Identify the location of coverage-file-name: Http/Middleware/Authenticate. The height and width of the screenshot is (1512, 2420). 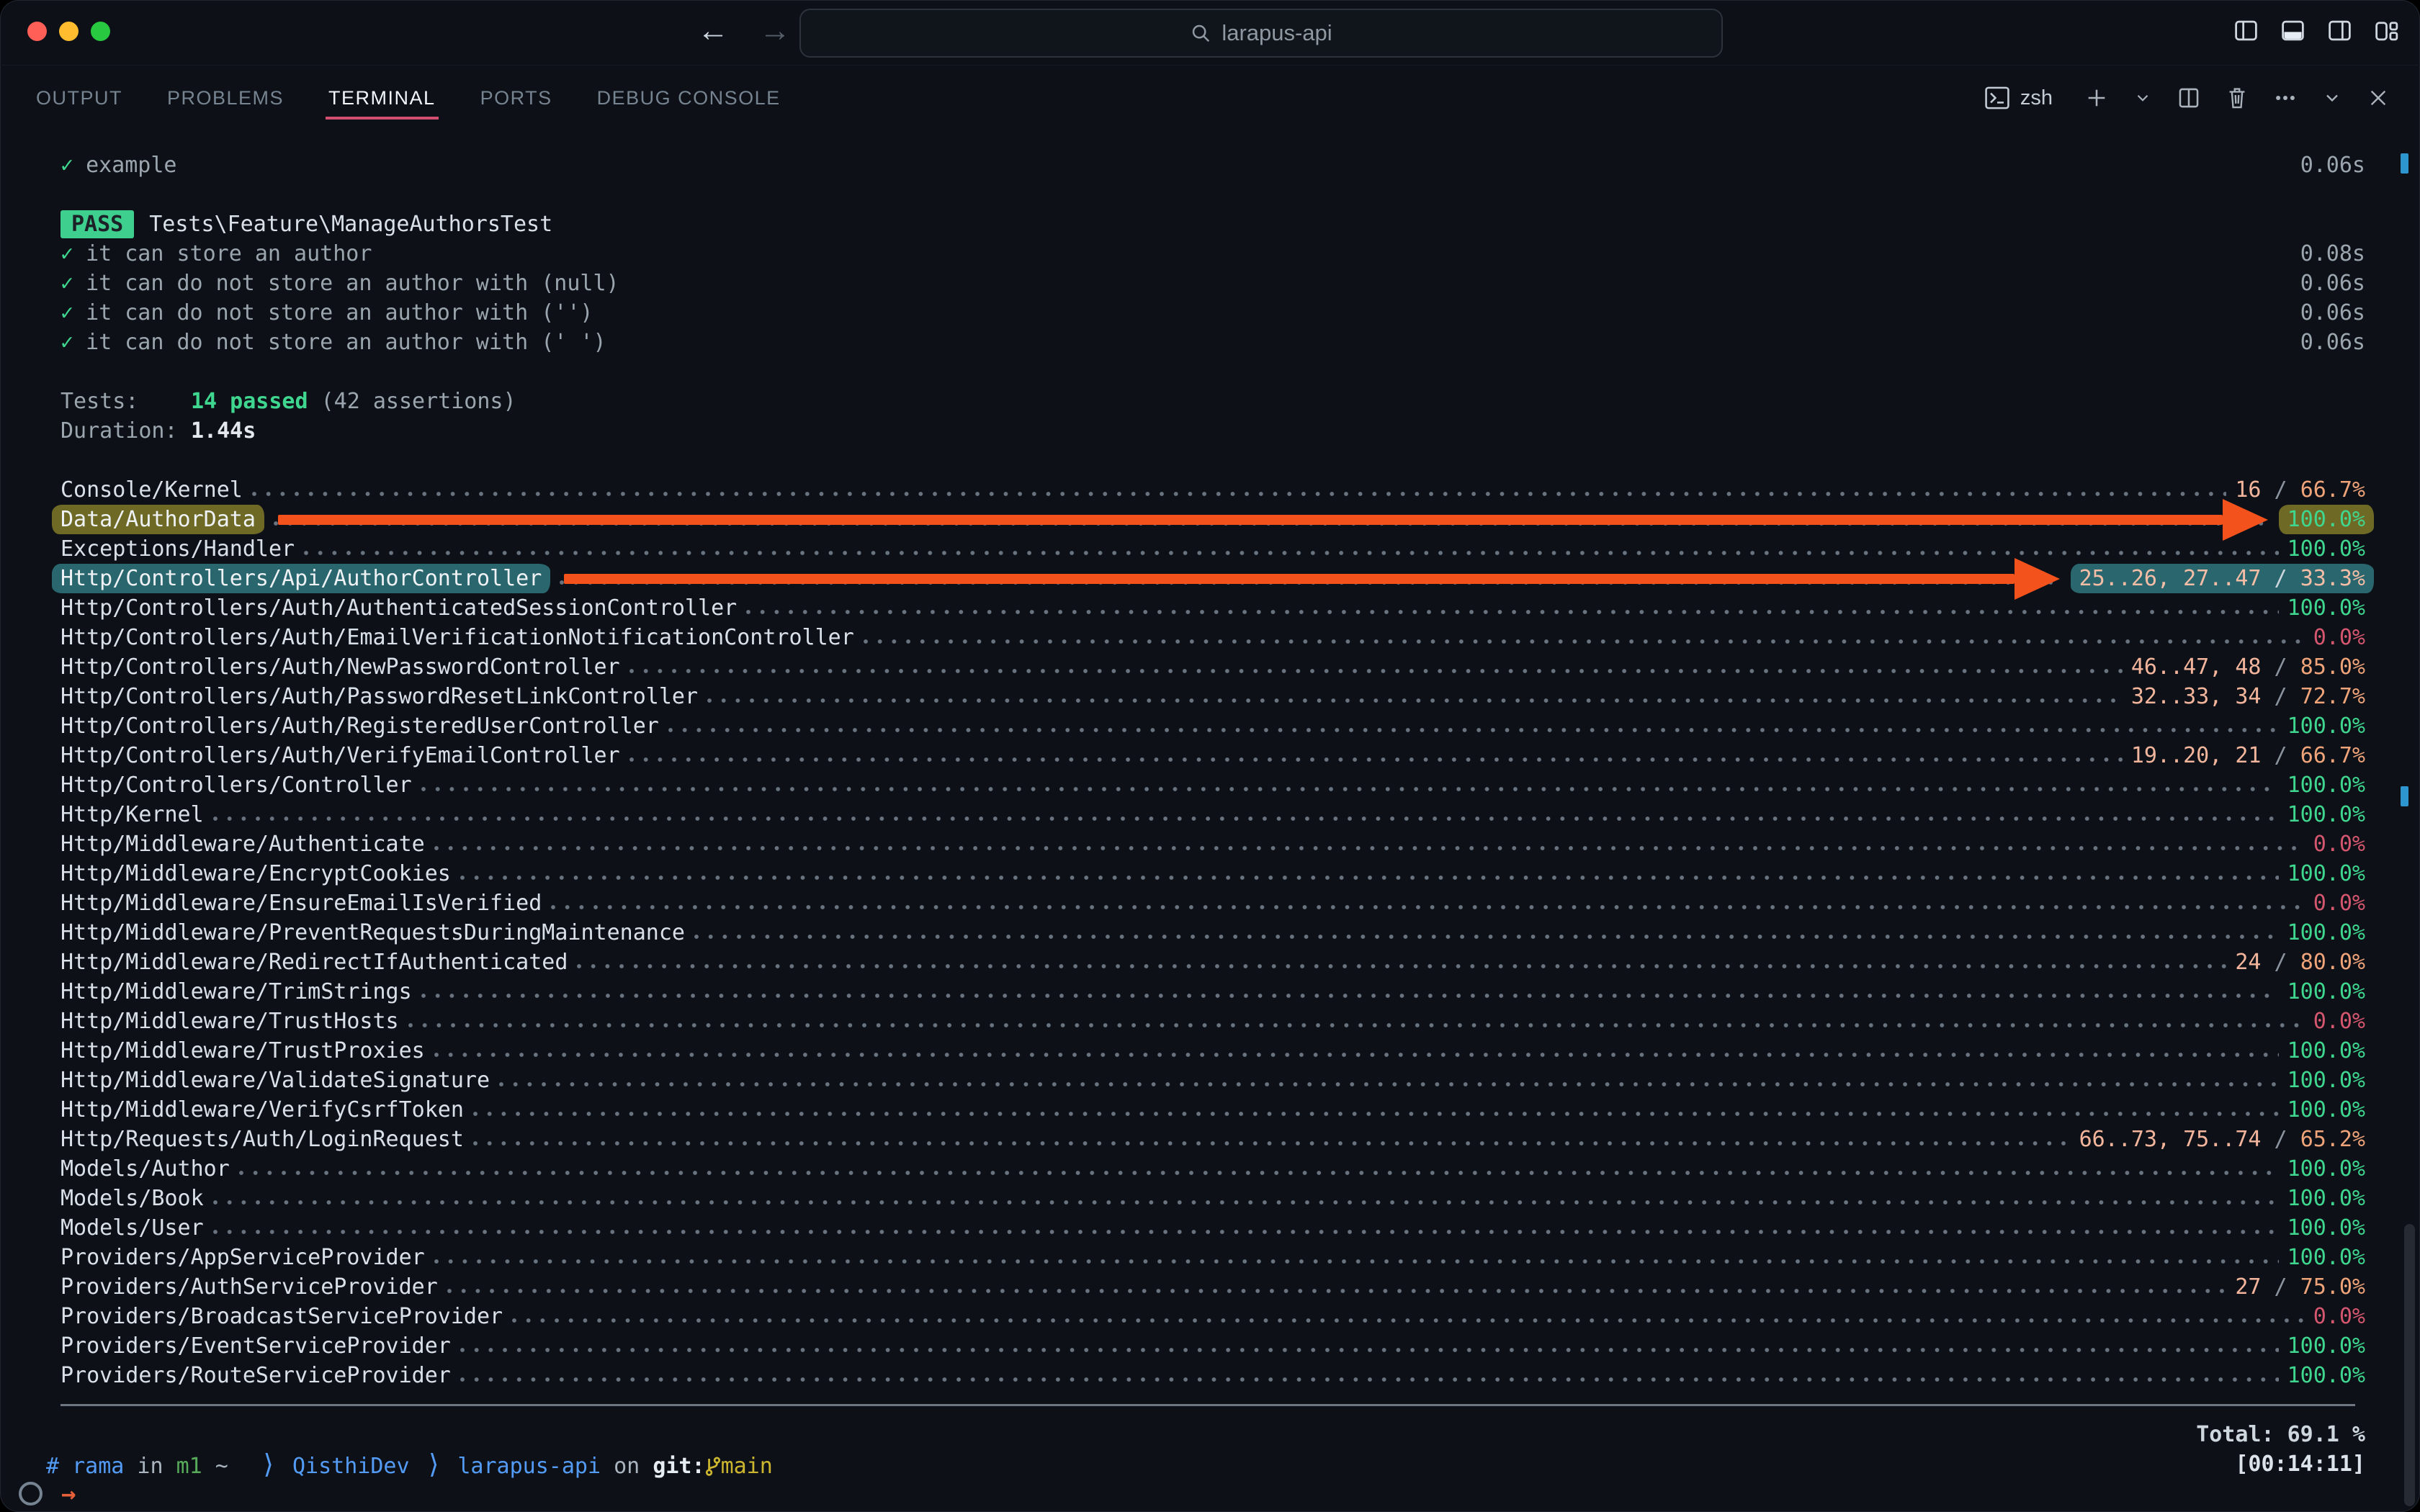
(242, 844).